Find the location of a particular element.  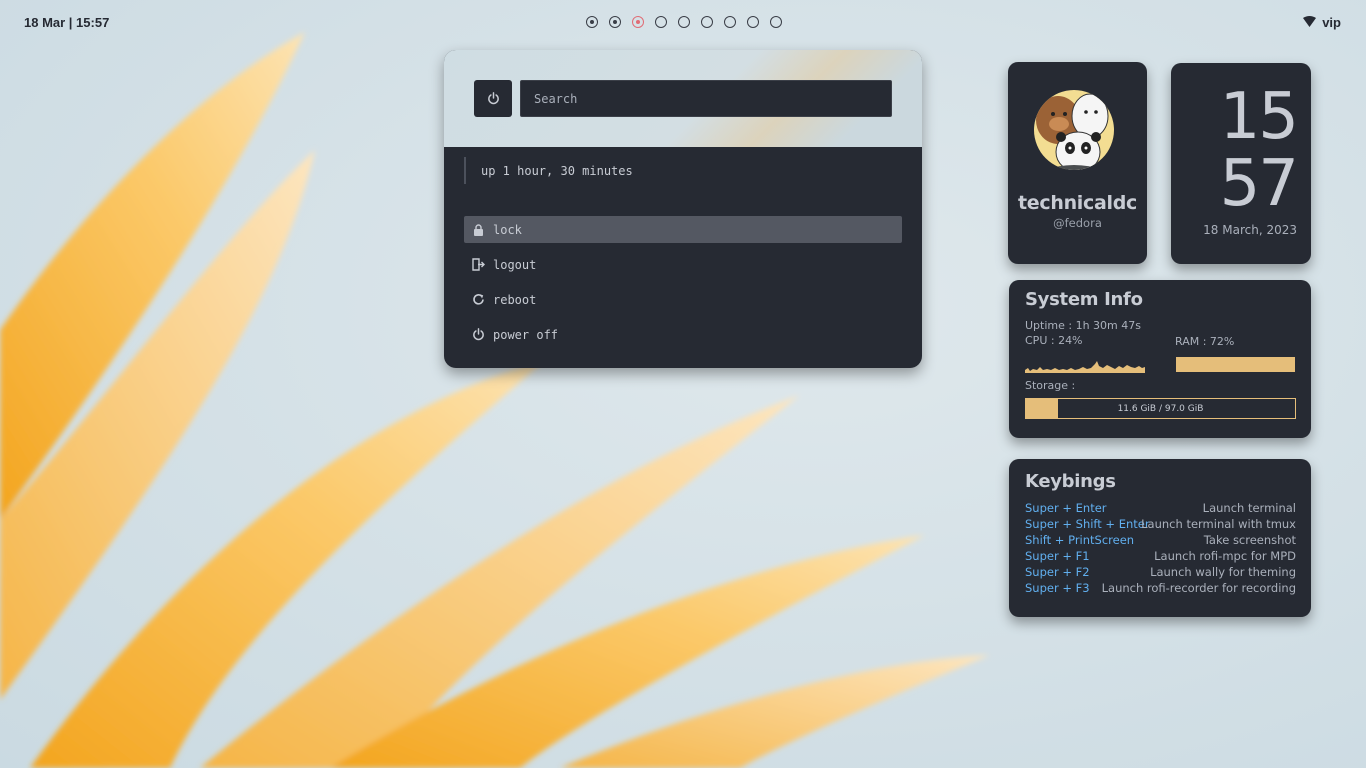

keybind-action: Launch terminal with tmux is located at coordinates (1218, 524).